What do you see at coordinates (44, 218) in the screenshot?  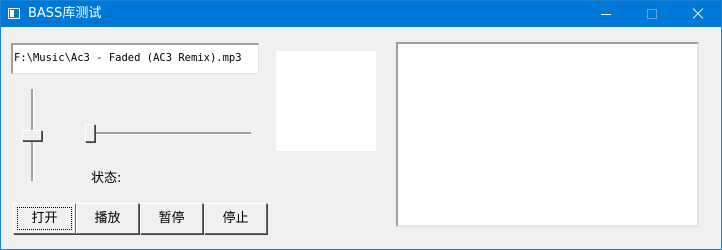 I see `open-button: 打开` at bounding box center [44, 218].